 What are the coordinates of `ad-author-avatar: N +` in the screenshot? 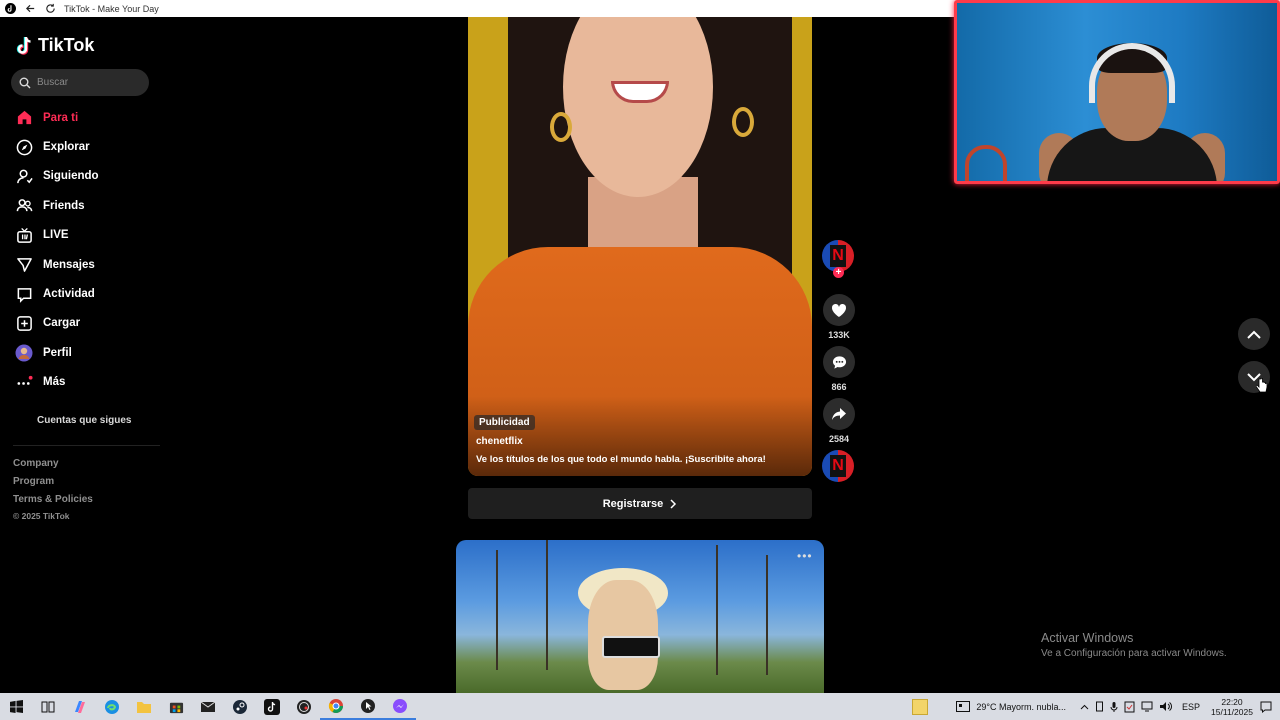 It's located at (838, 259).